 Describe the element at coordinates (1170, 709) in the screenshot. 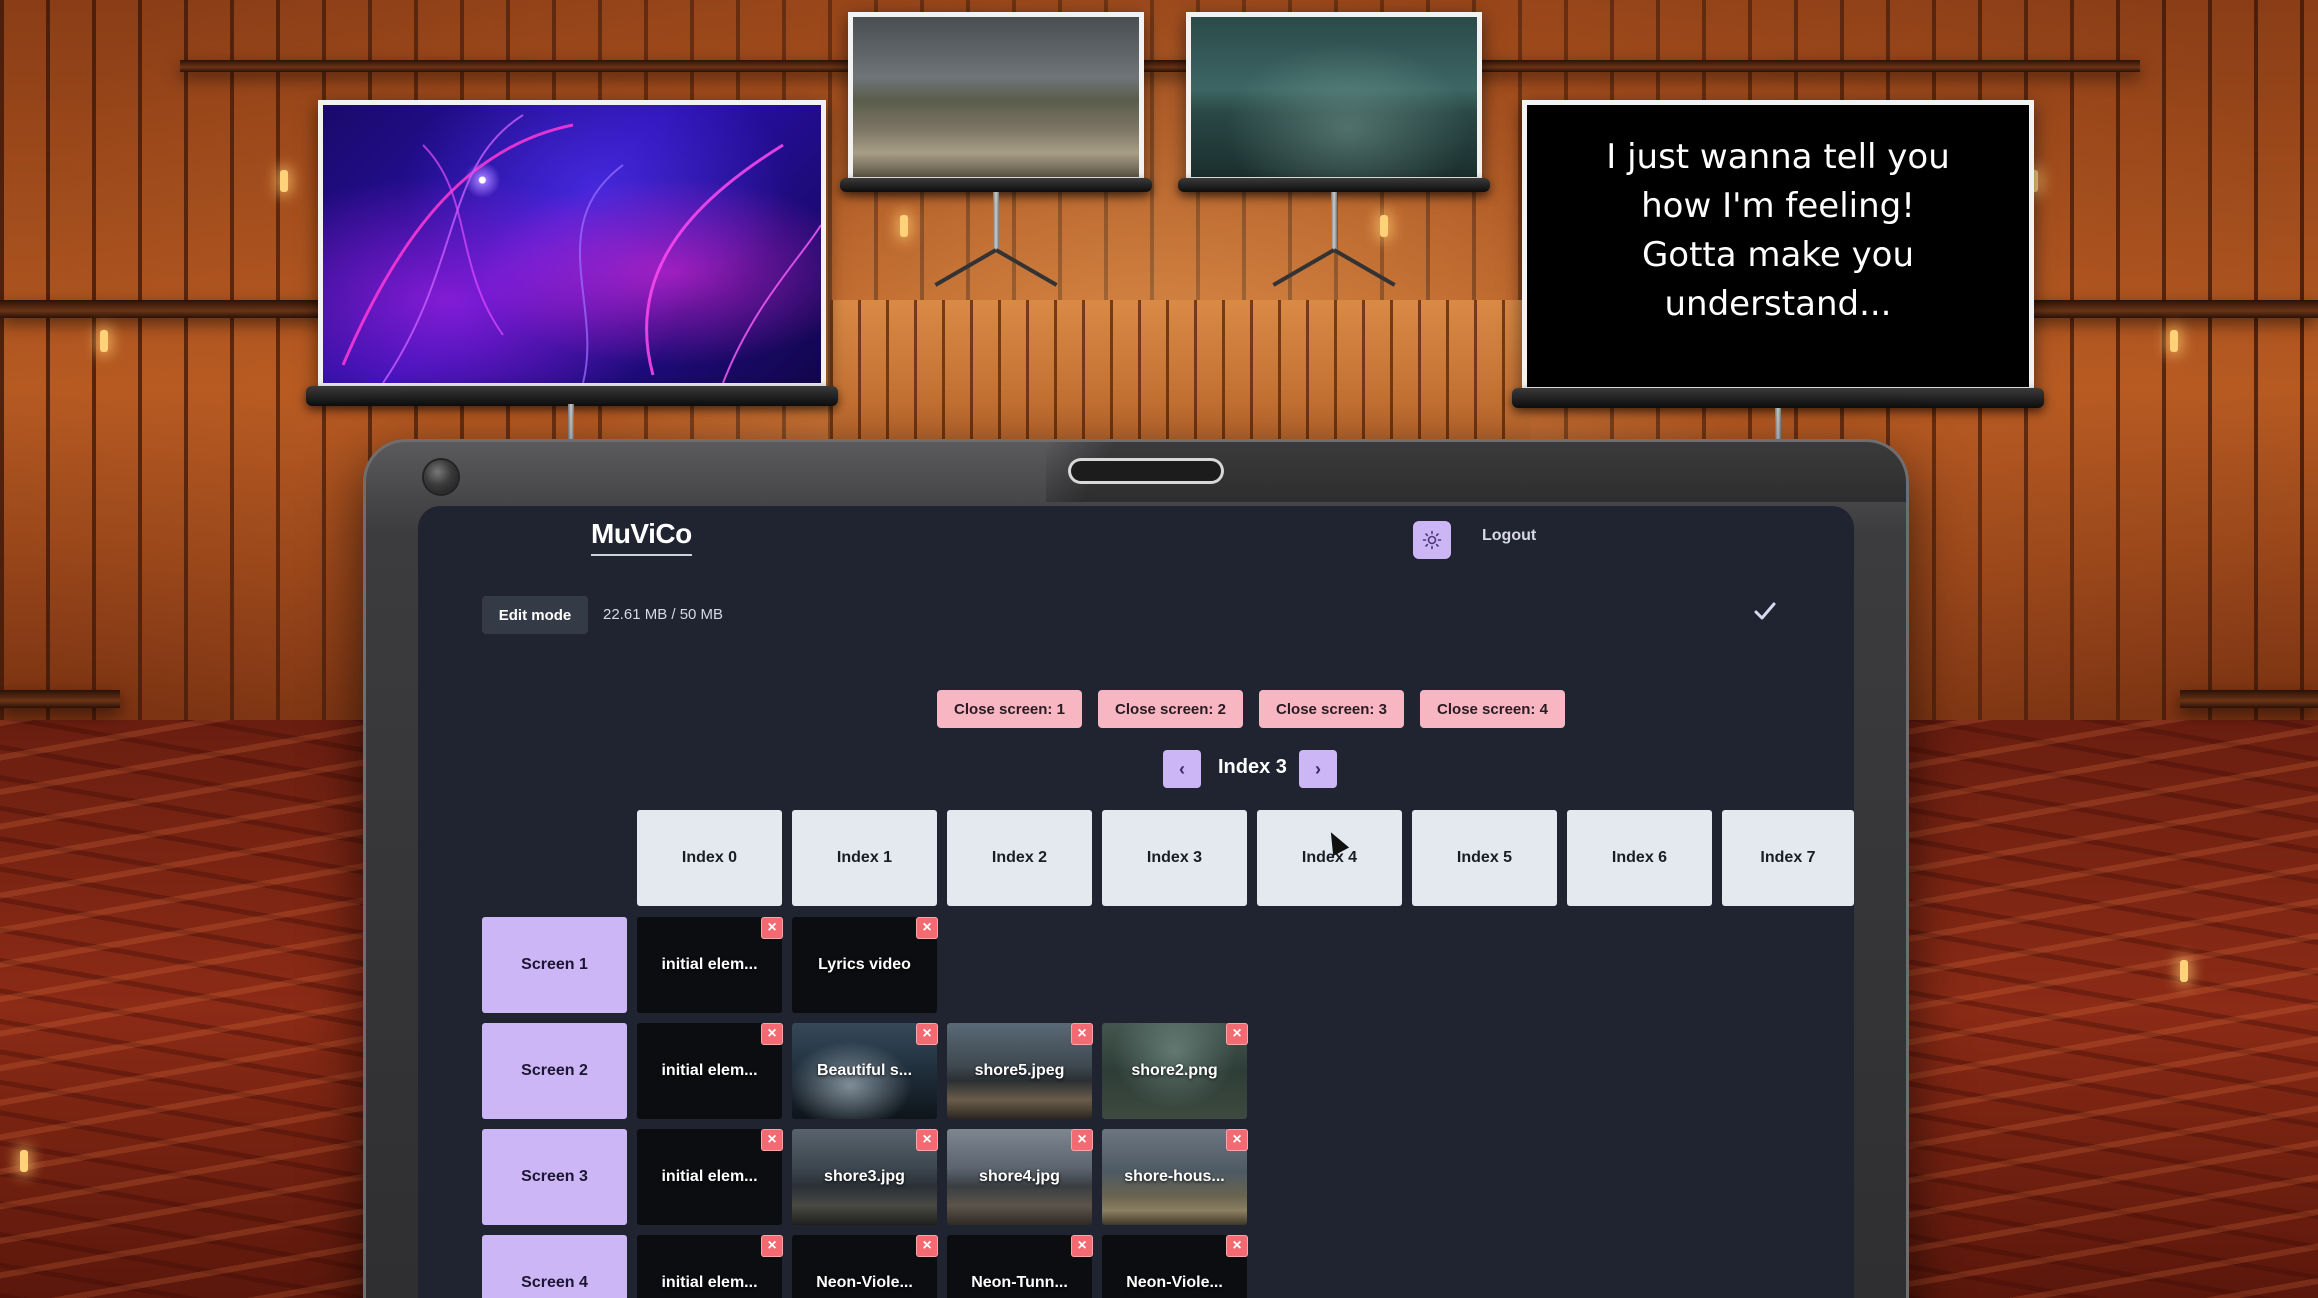

I see `close-screen-2-button: Close screen: 2` at that location.